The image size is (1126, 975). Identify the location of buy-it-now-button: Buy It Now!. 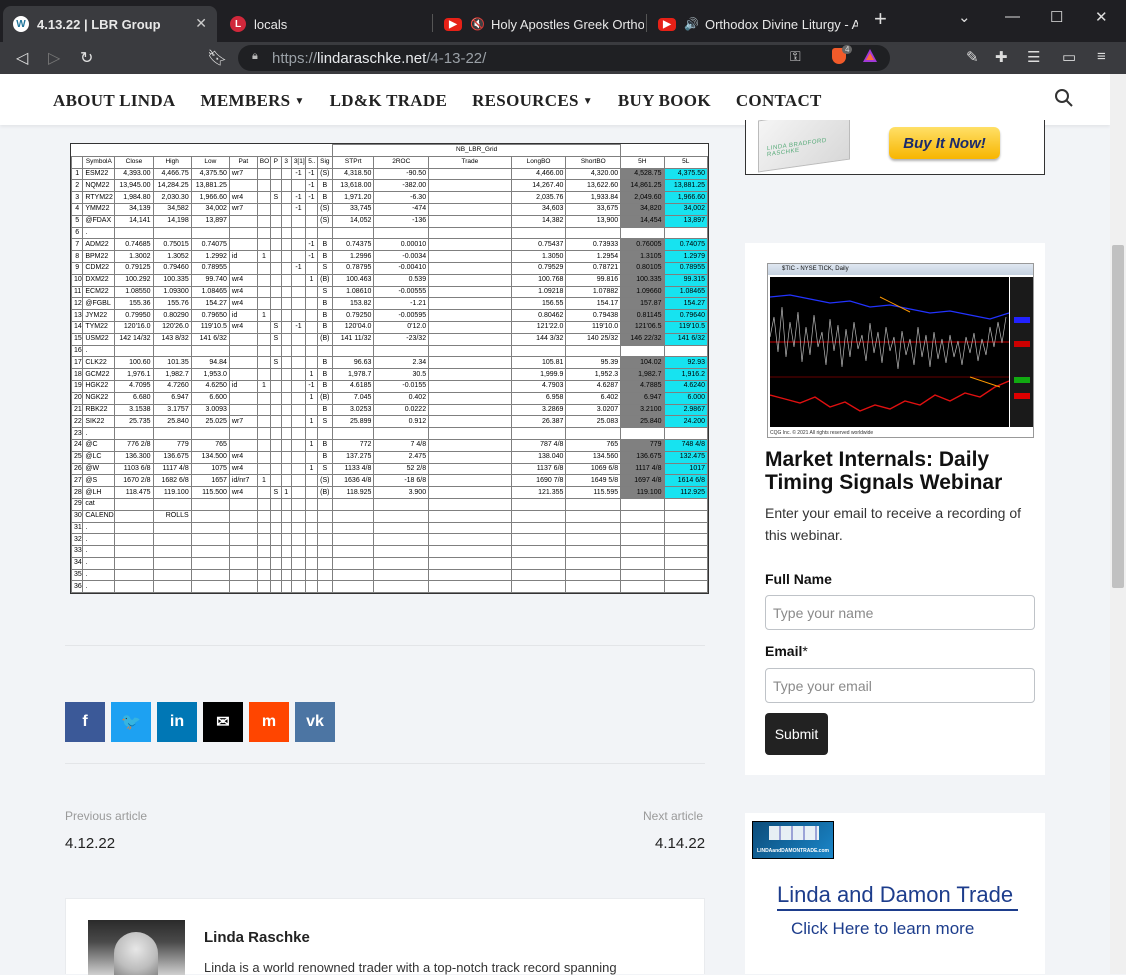
(944, 143).